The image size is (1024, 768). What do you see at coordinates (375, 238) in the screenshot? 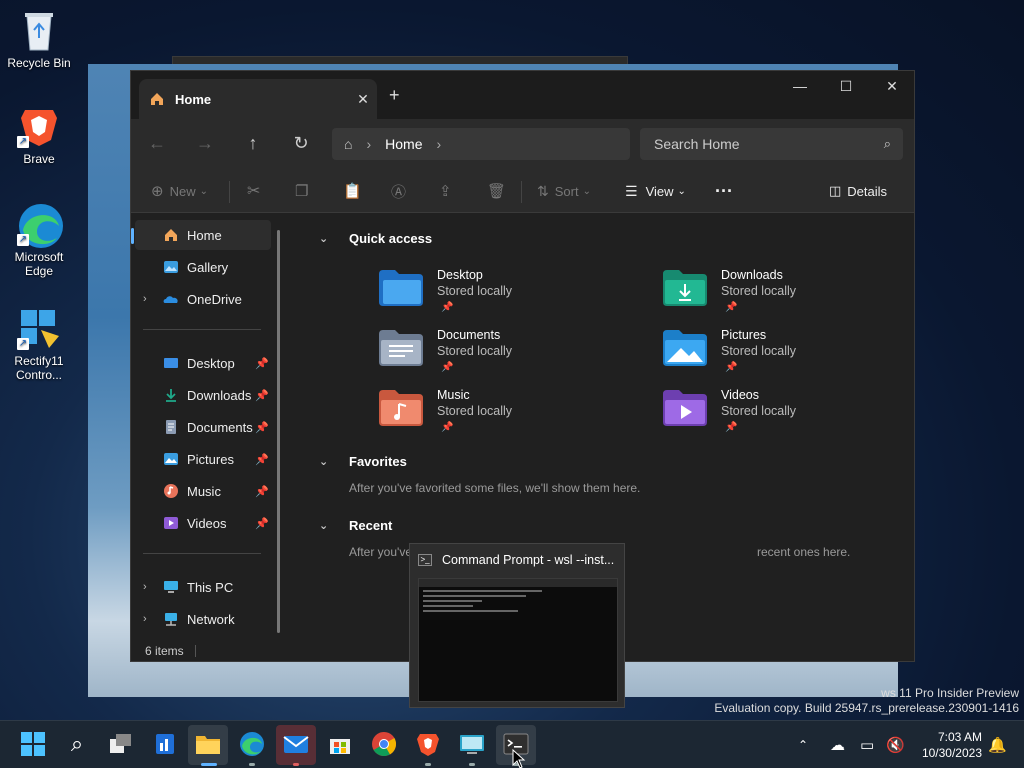
I see `quick-access-header: ⌄ Quick access` at bounding box center [375, 238].